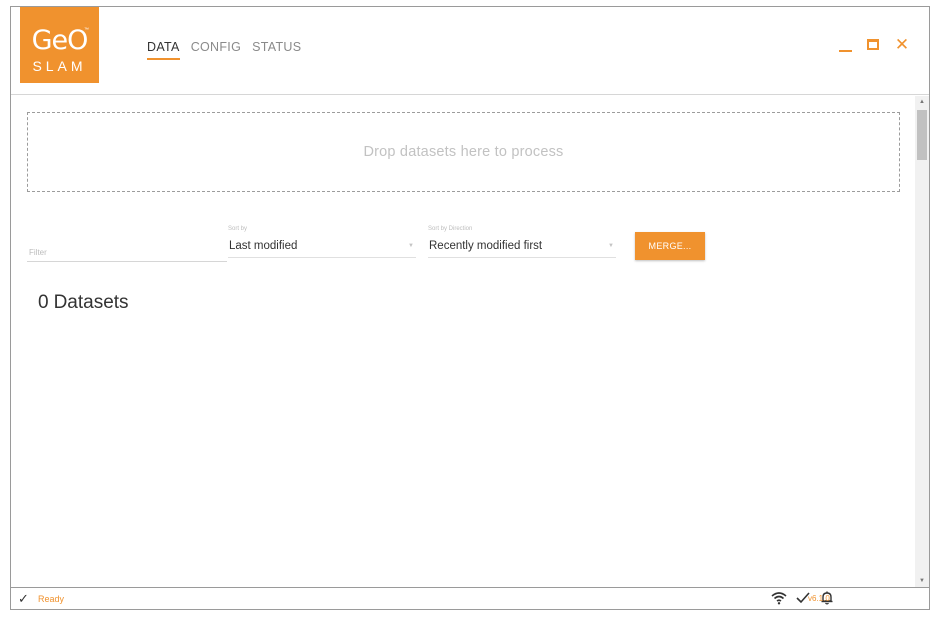 This screenshot has width=942, height=626. What do you see at coordinates (263, 246) in the screenshot?
I see `sort-by-value: Last modified` at bounding box center [263, 246].